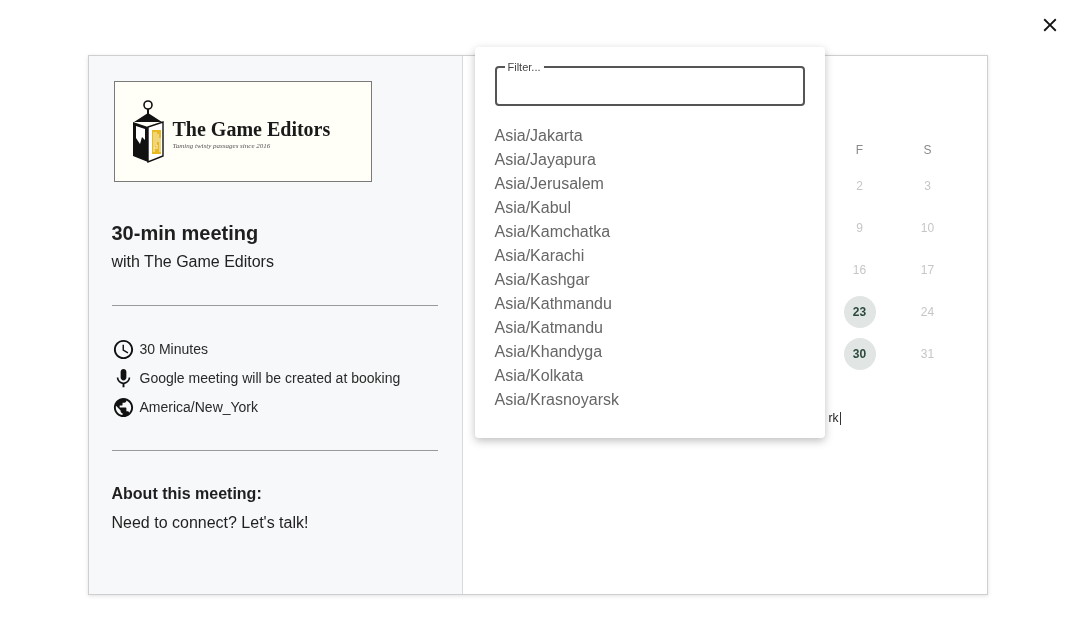  What do you see at coordinates (123, 349) in the screenshot?
I see `clock-icon` at bounding box center [123, 349].